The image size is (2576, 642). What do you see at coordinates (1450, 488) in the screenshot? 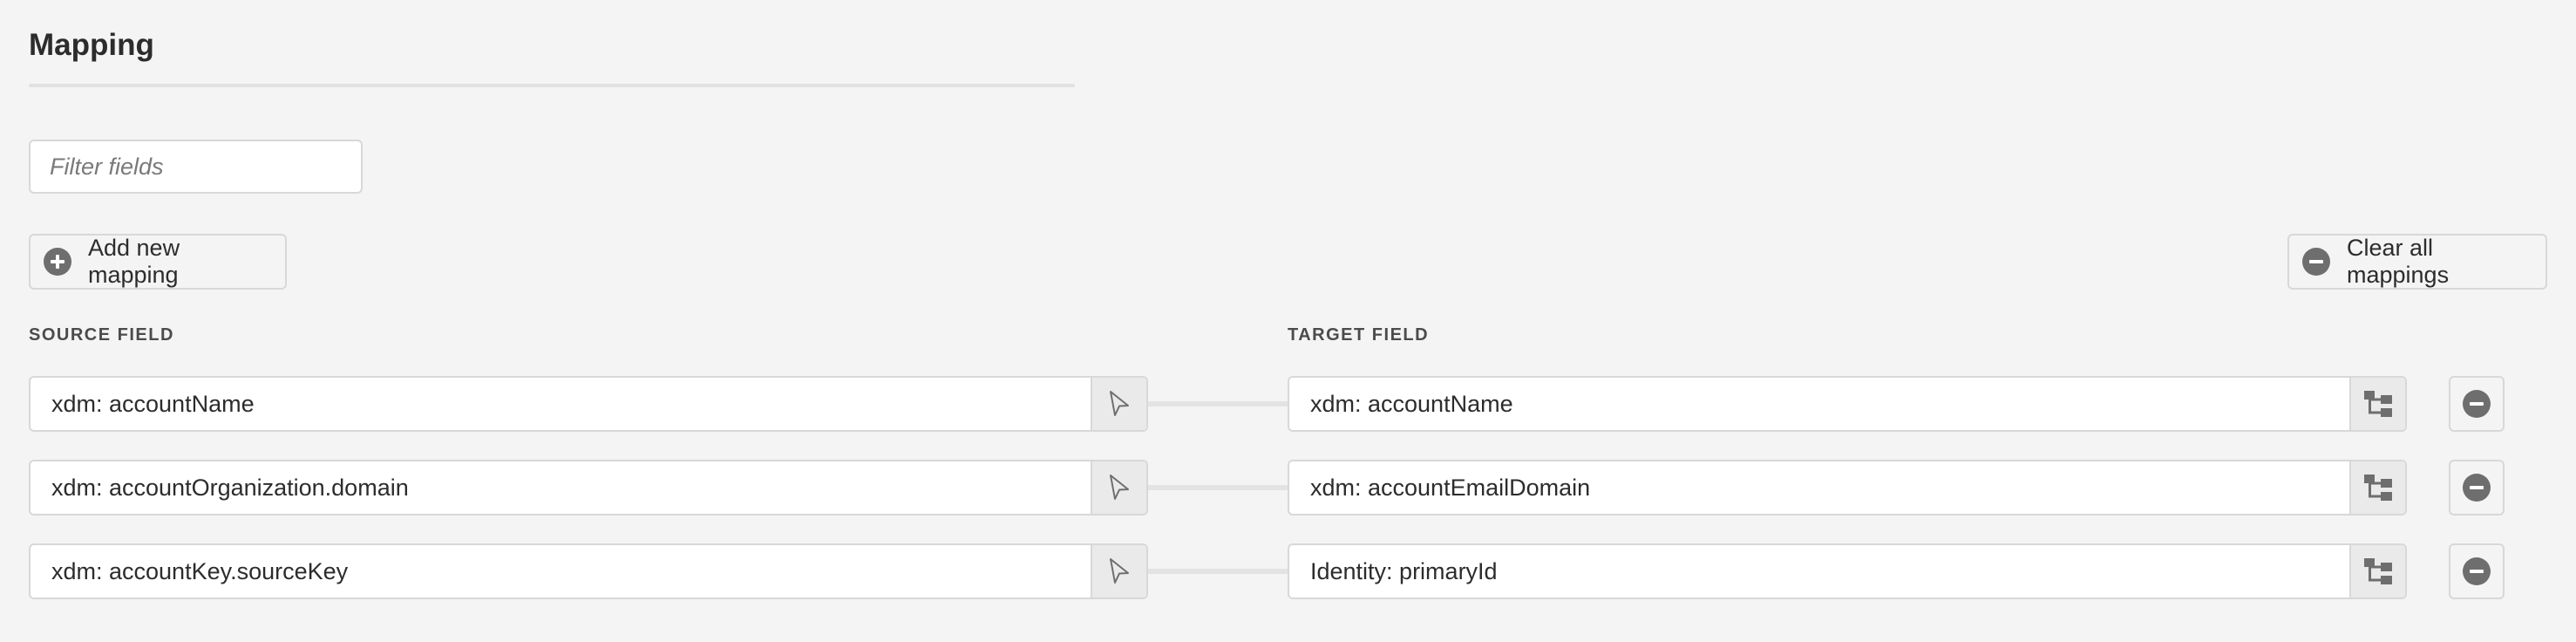
I see `target-field-value: xdm: accountEmailDomain` at bounding box center [1450, 488].